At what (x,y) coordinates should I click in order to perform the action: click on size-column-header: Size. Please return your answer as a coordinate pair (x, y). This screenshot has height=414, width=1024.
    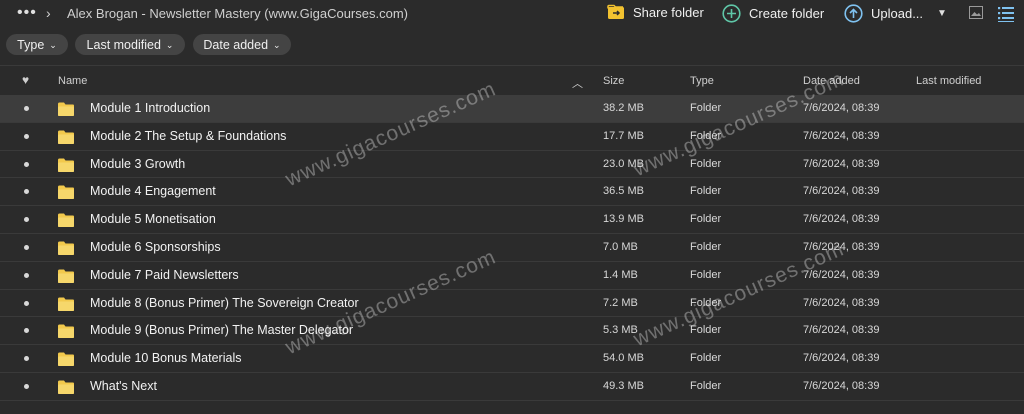
    Looking at the image, I should click on (613, 81).